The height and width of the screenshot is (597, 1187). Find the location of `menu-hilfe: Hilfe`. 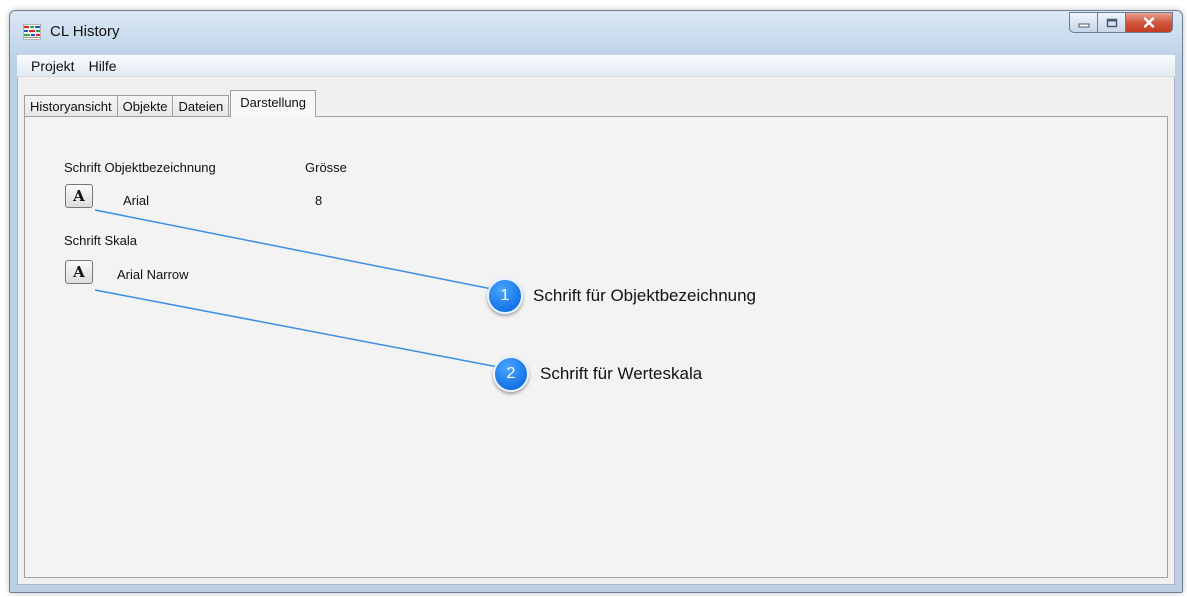

menu-hilfe: Hilfe is located at coordinates (103, 66).